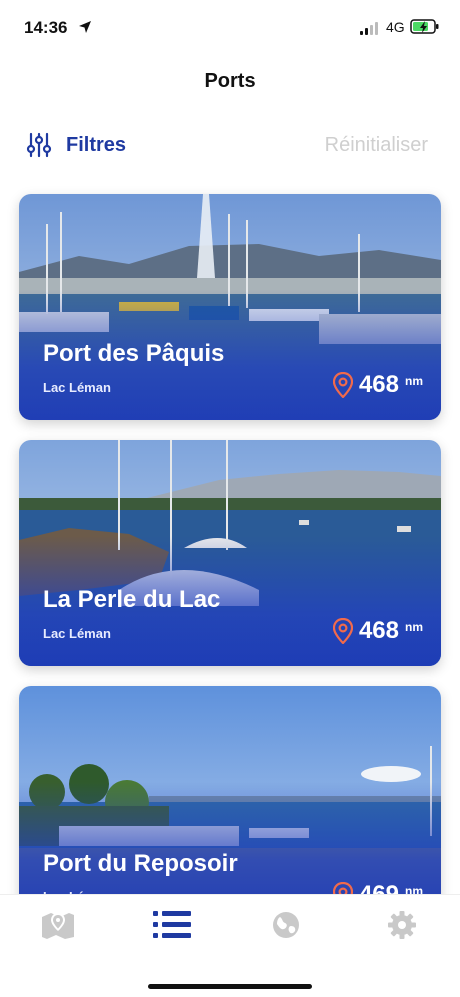 The image size is (460, 997). I want to click on port-name: Port des Pâquis, so click(134, 353).